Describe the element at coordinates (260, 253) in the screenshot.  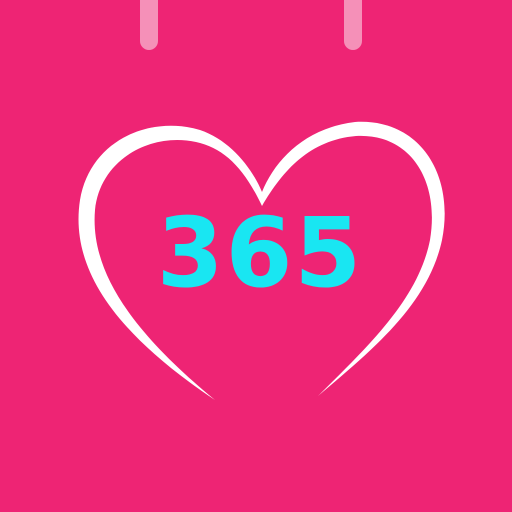
I see `day-count-text: 365` at that location.